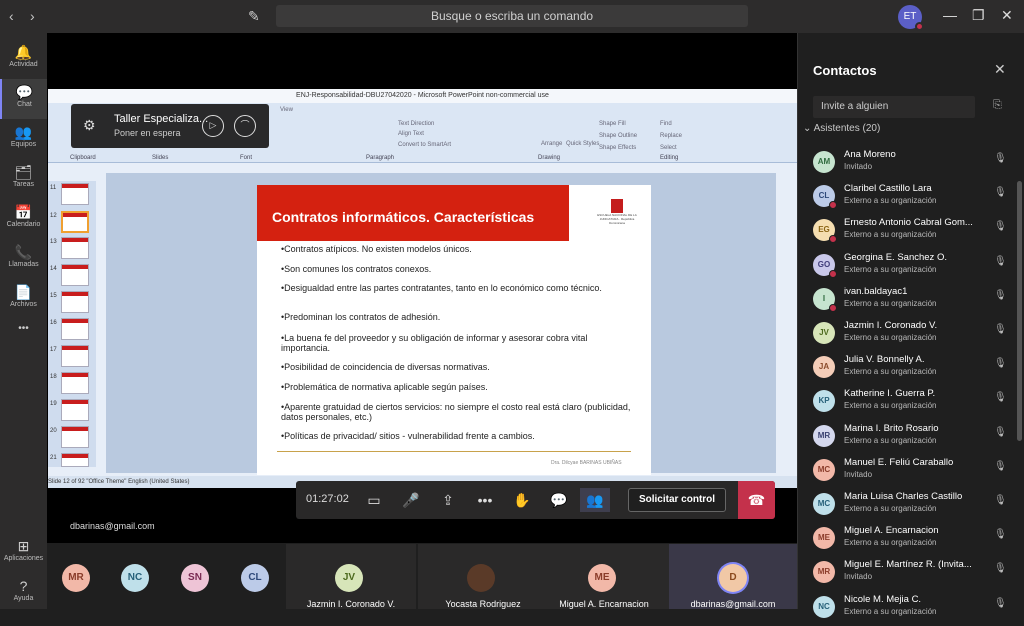  What do you see at coordinates (255, 578) in the screenshot?
I see `gallery-avatar: CL` at bounding box center [255, 578].